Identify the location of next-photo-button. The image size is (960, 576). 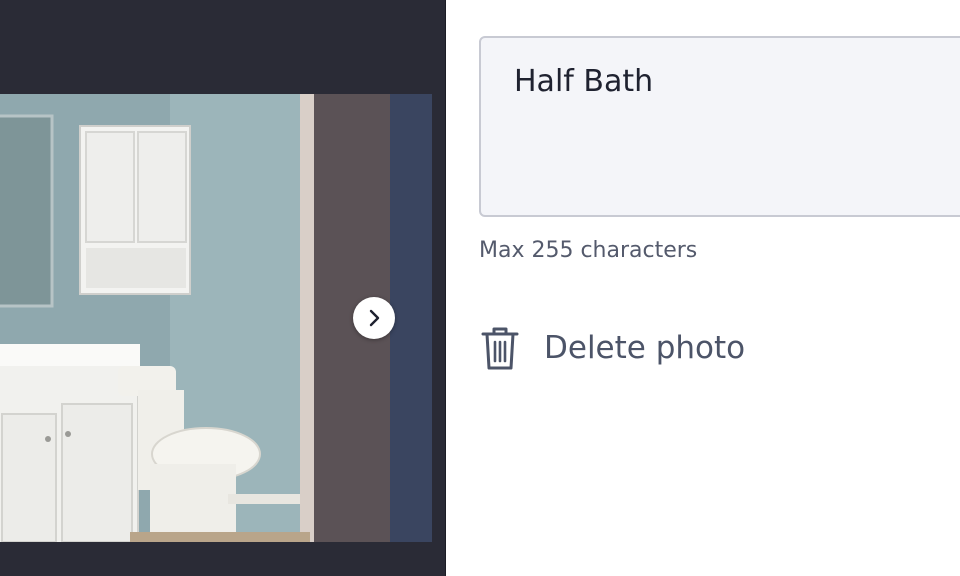
(374, 318).